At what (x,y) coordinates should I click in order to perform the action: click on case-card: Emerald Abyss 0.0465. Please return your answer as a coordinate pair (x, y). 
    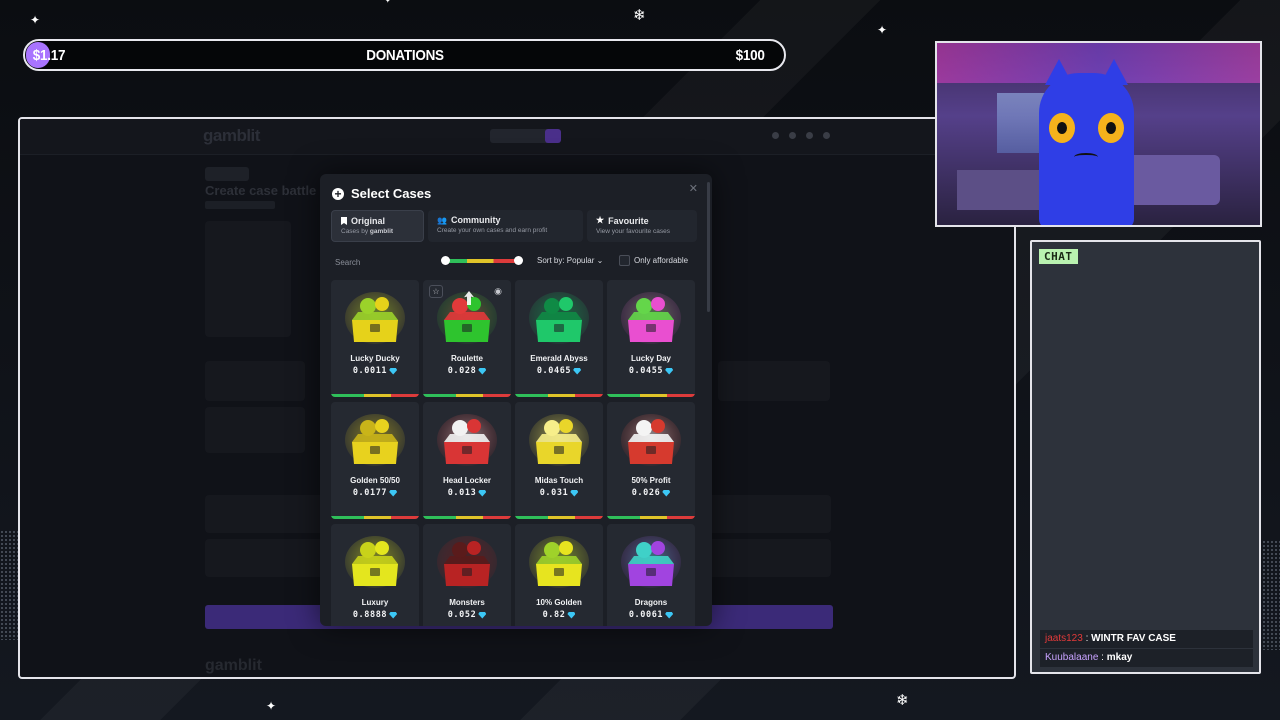
    Looking at the image, I should click on (559, 338).